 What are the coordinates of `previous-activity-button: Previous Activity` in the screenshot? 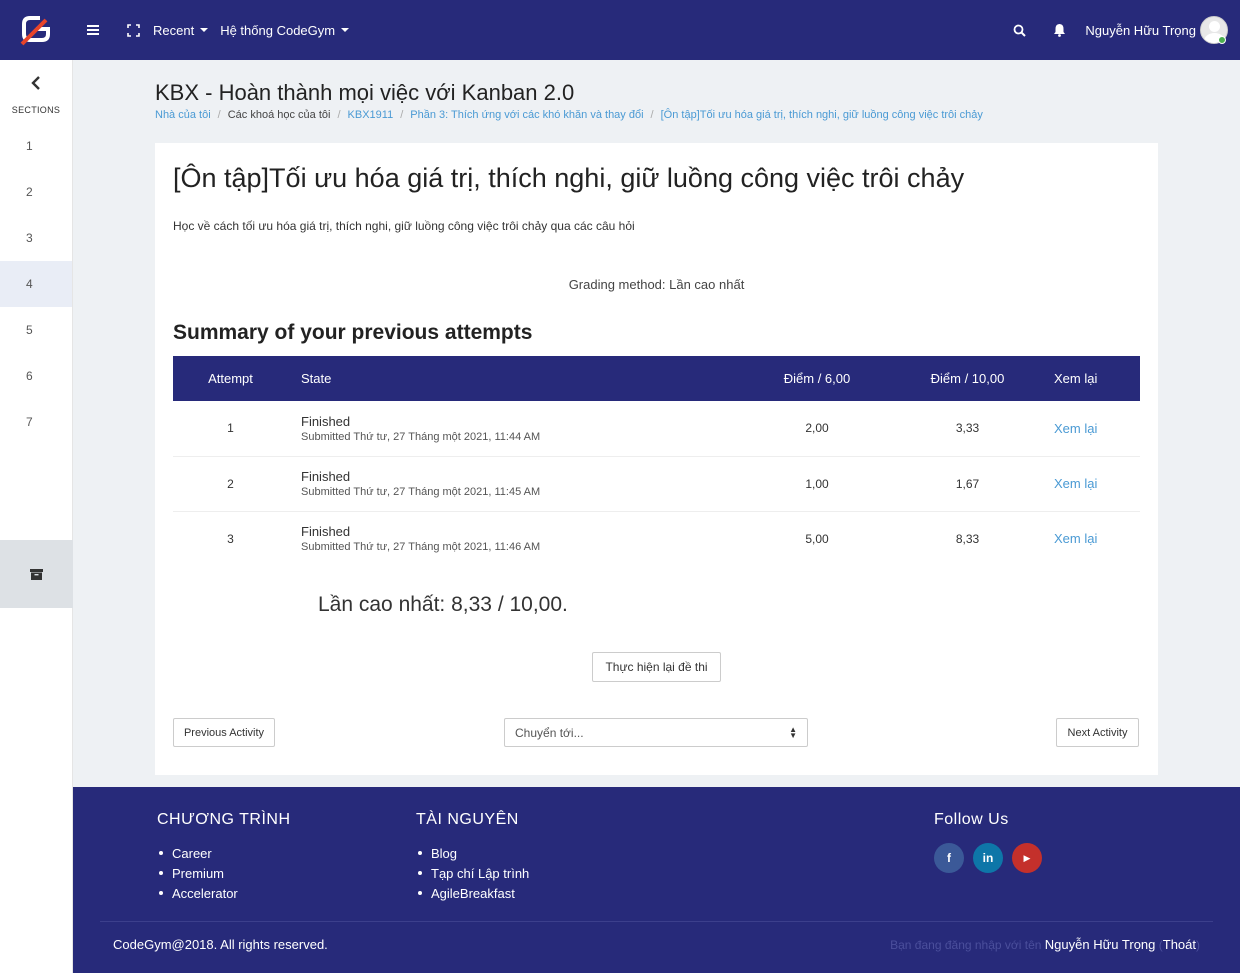 It's located at (224, 732).